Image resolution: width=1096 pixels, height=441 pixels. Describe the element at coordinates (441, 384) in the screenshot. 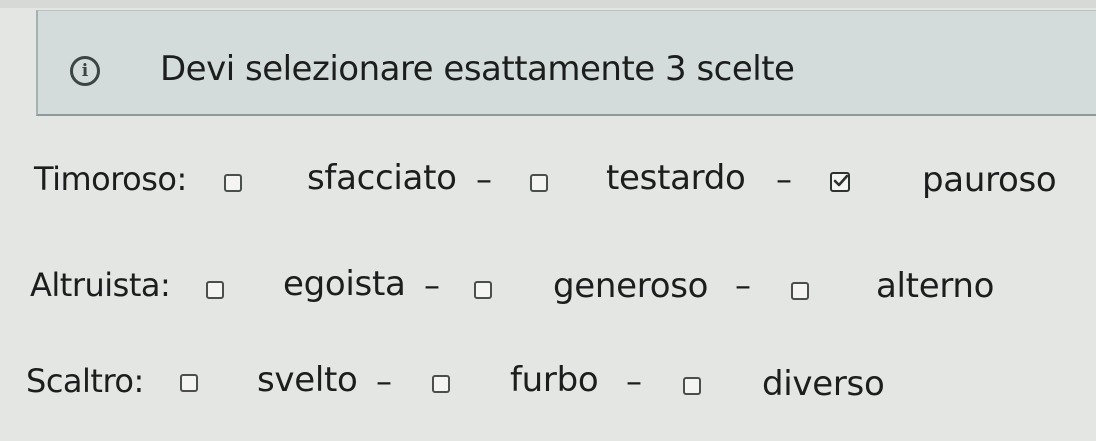

I see `option-checkbox-furbo` at that location.